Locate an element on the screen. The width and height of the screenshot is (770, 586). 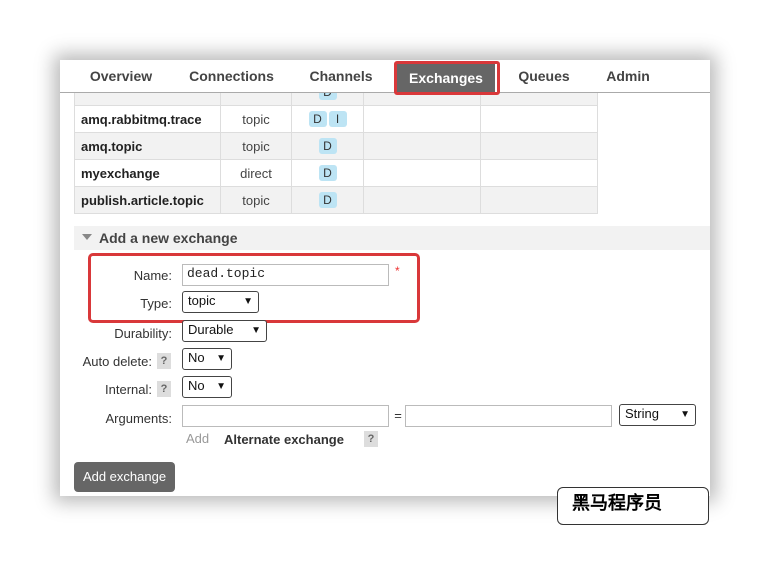
exchange-type-select: topic ▼ is located at coordinates (220, 302).